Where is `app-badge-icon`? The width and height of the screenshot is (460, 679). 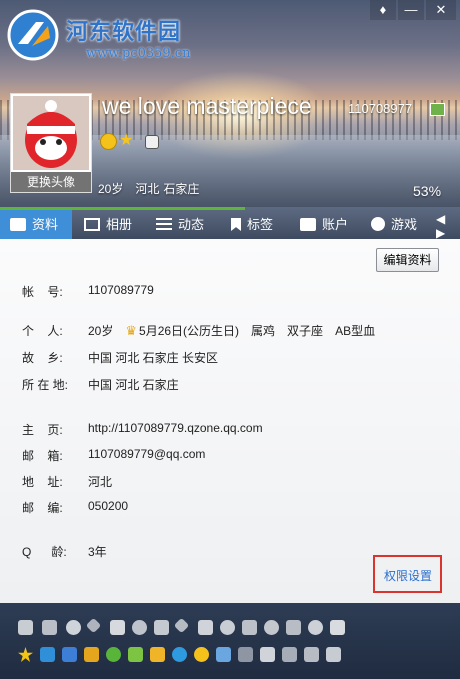
app-badge-icon is located at coordinates (245, 654).